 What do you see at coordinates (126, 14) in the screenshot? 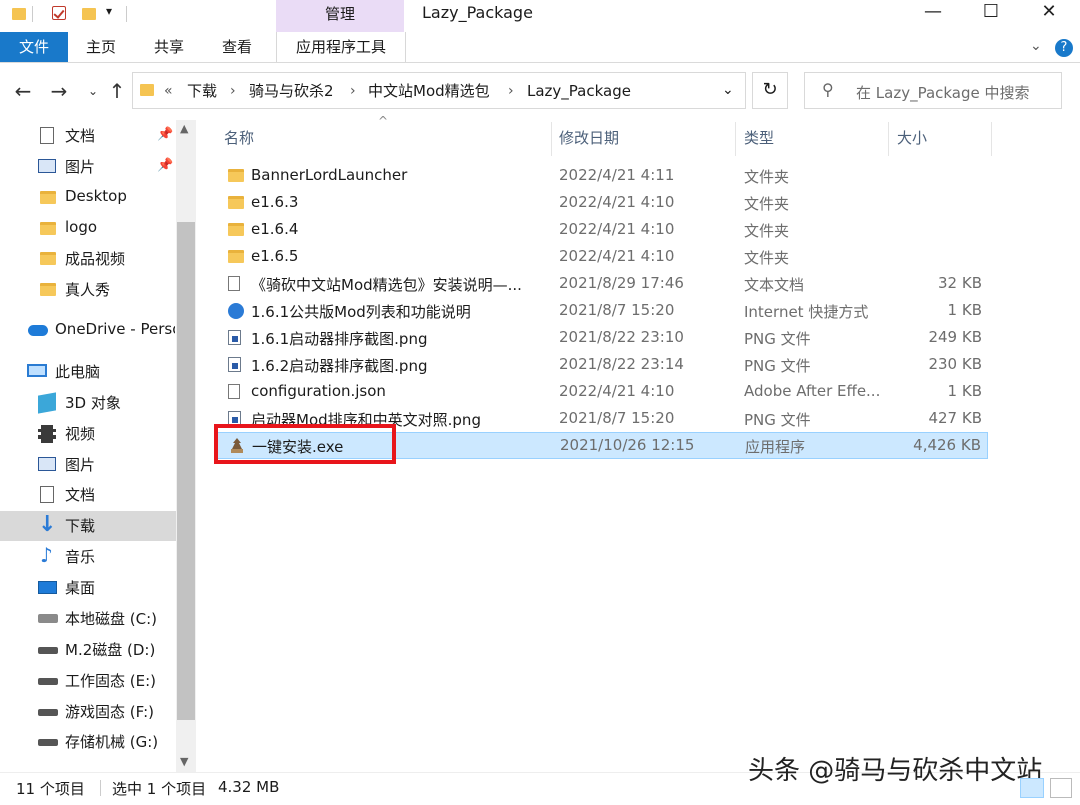
I see `divider` at bounding box center [126, 14].